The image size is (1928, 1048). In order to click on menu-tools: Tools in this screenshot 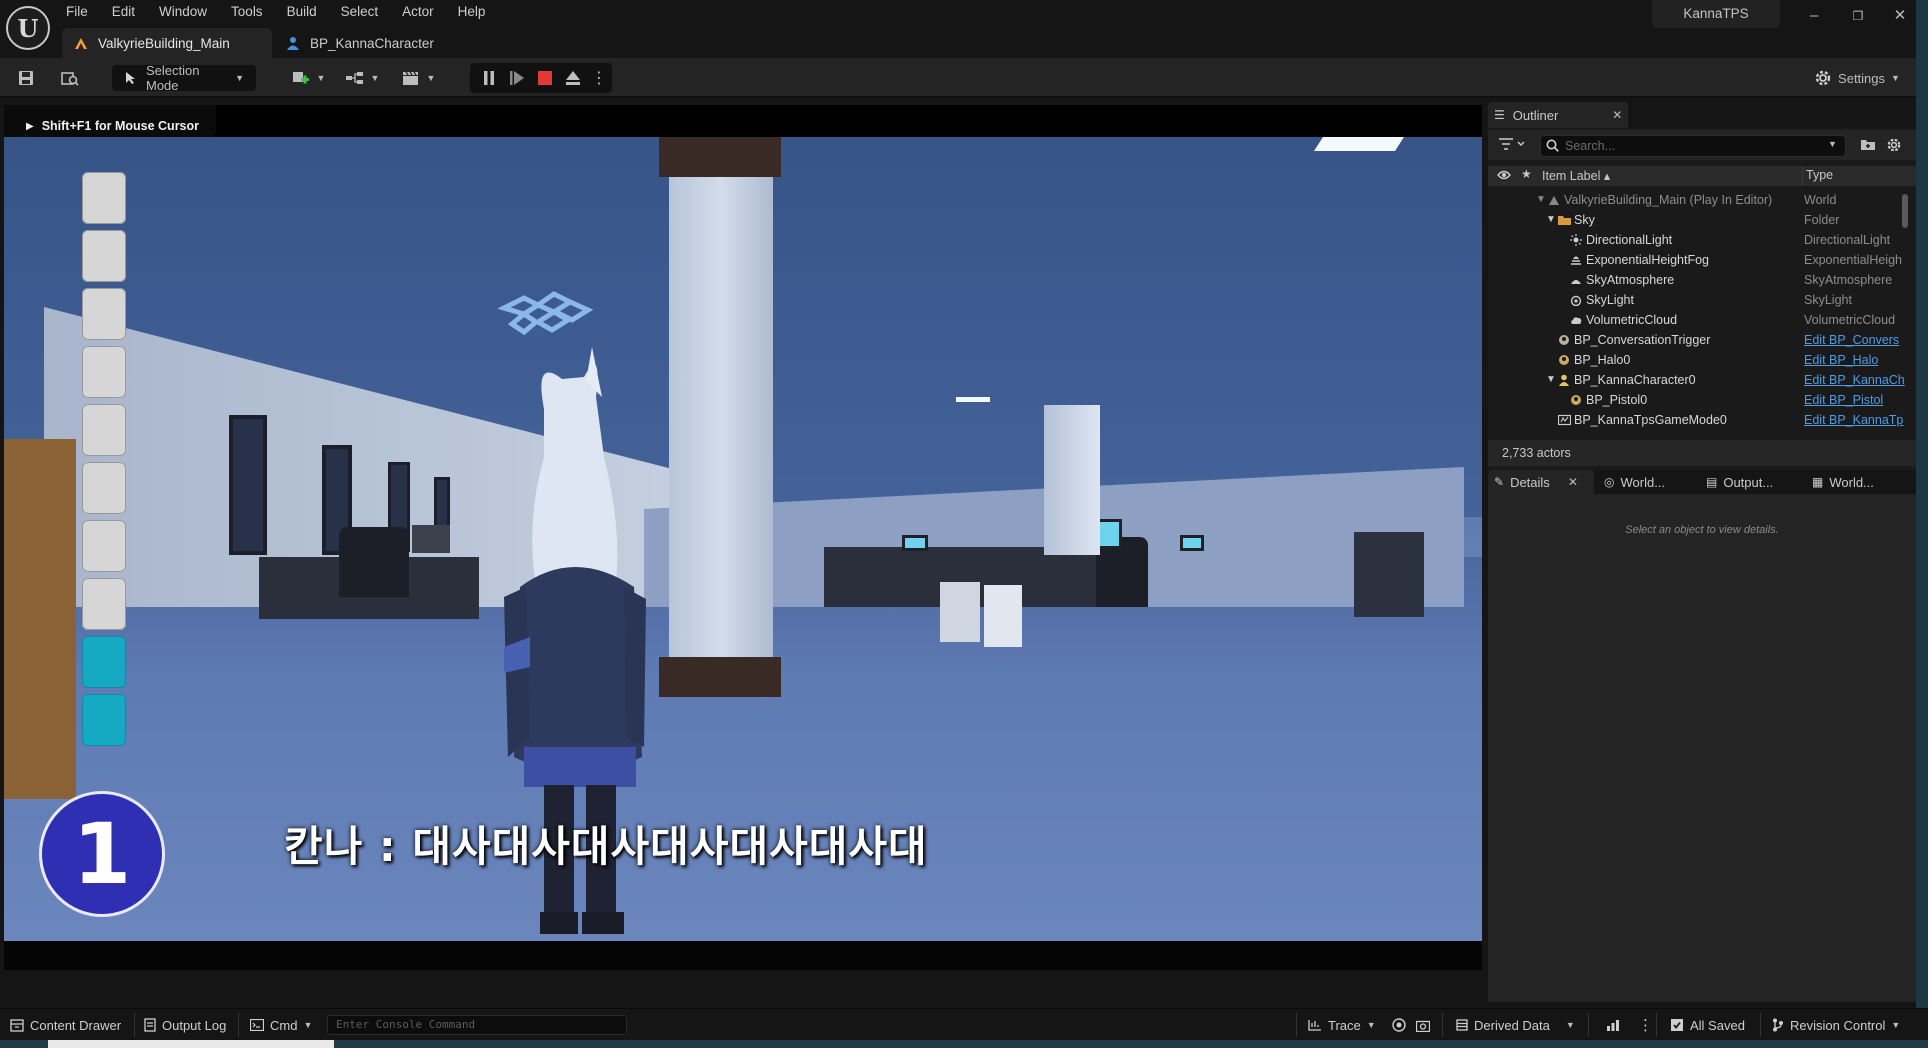, I will do `click(253, 12)`.